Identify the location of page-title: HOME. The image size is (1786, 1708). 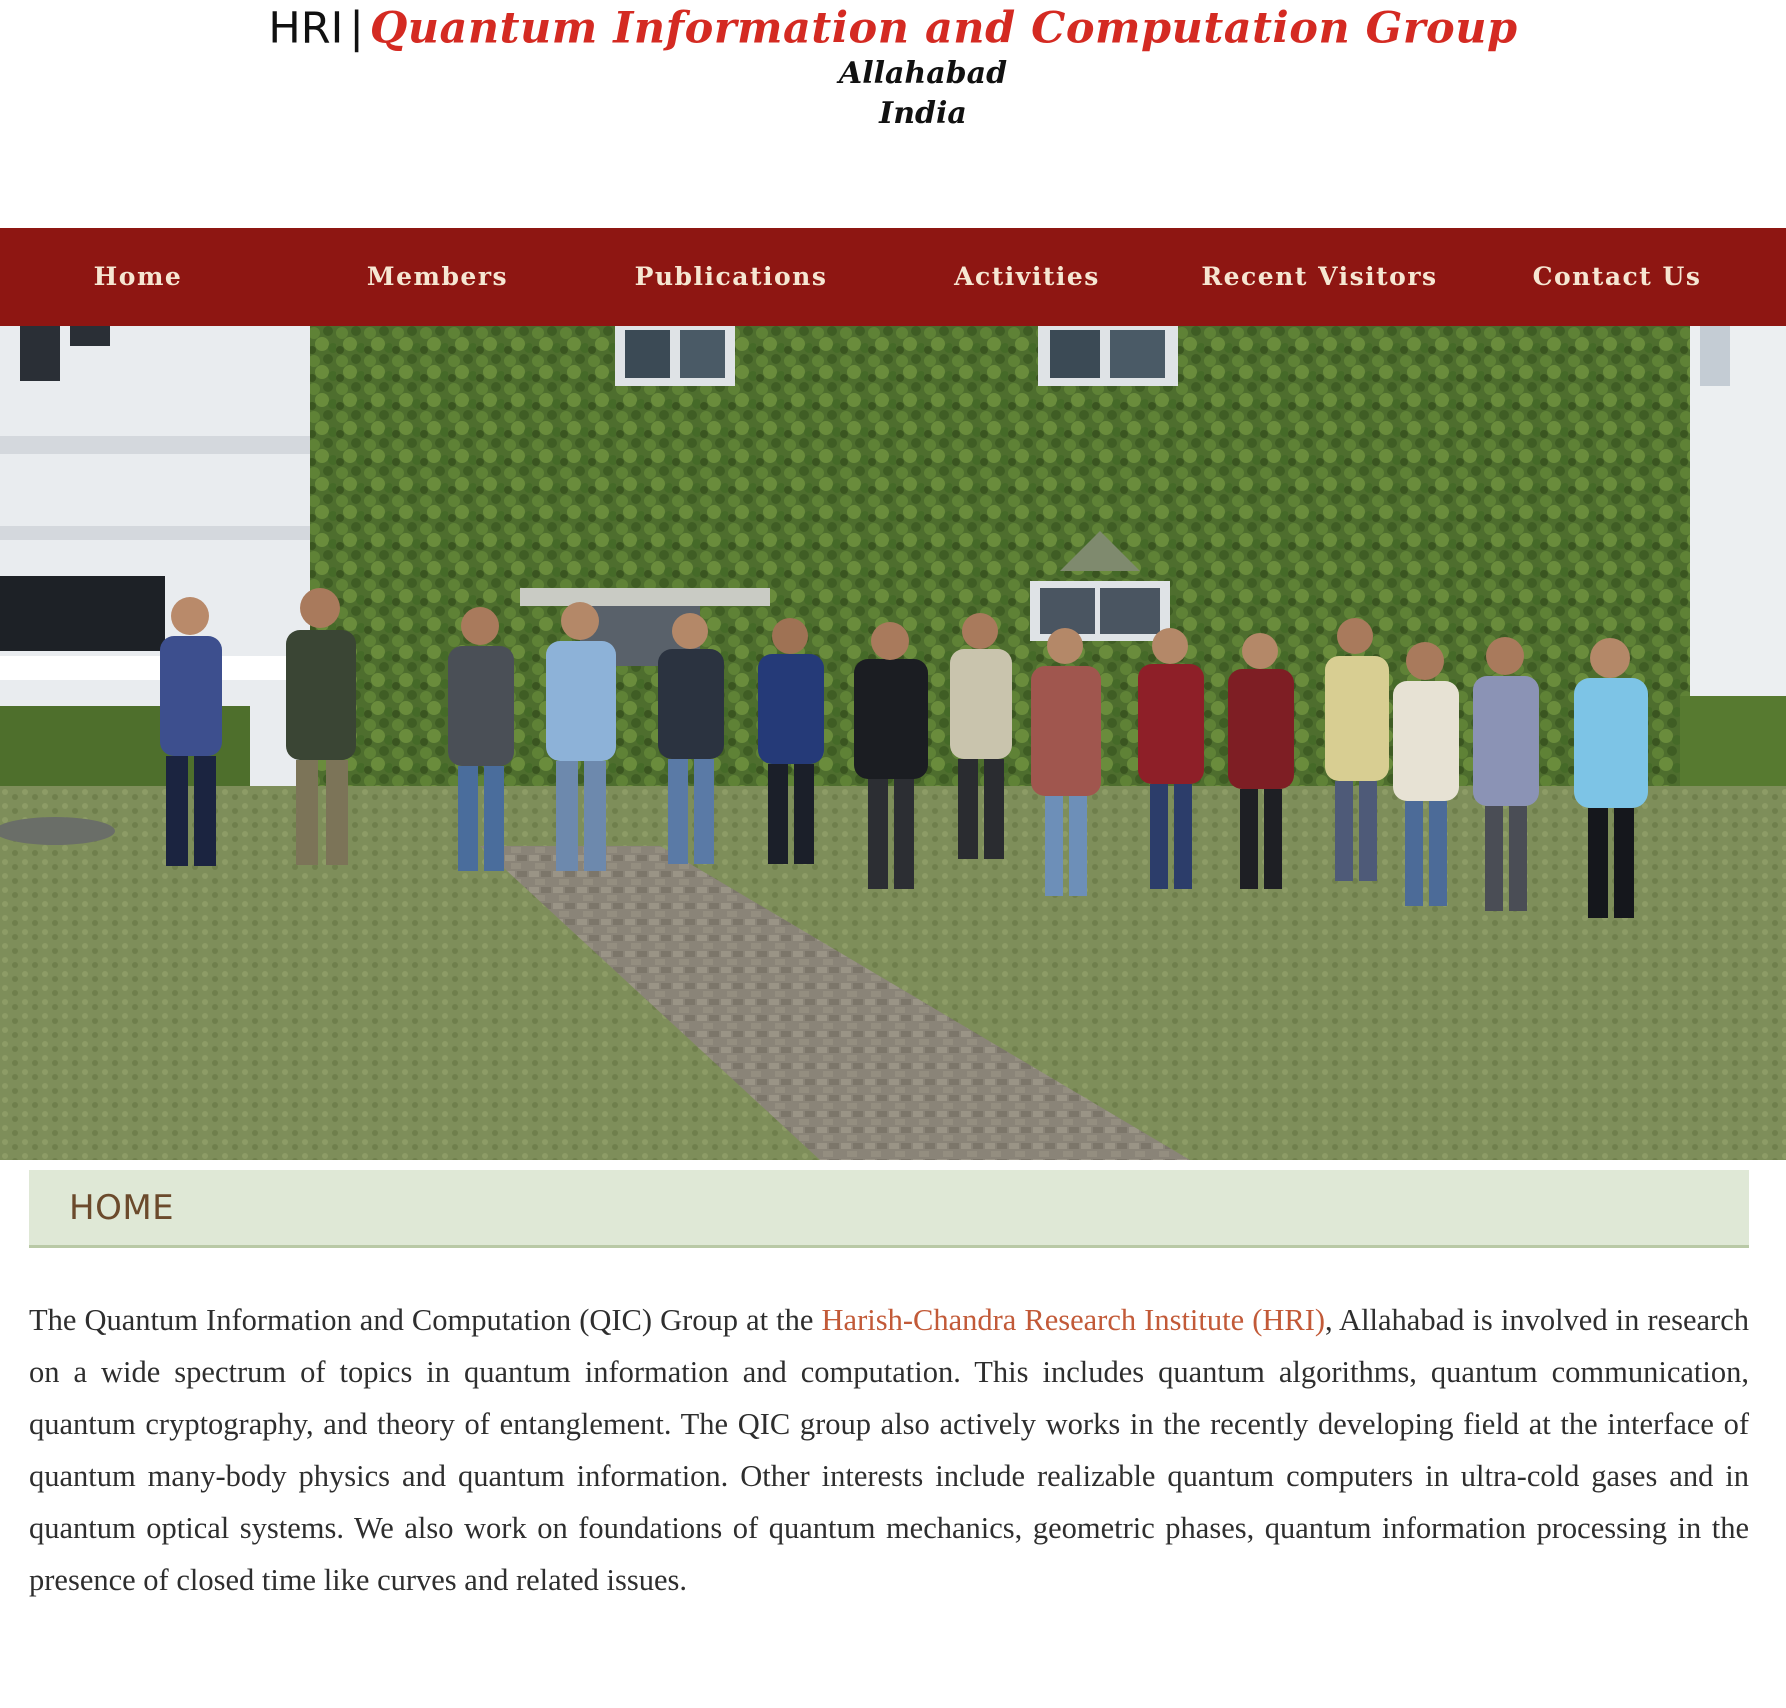
(122, 1208).